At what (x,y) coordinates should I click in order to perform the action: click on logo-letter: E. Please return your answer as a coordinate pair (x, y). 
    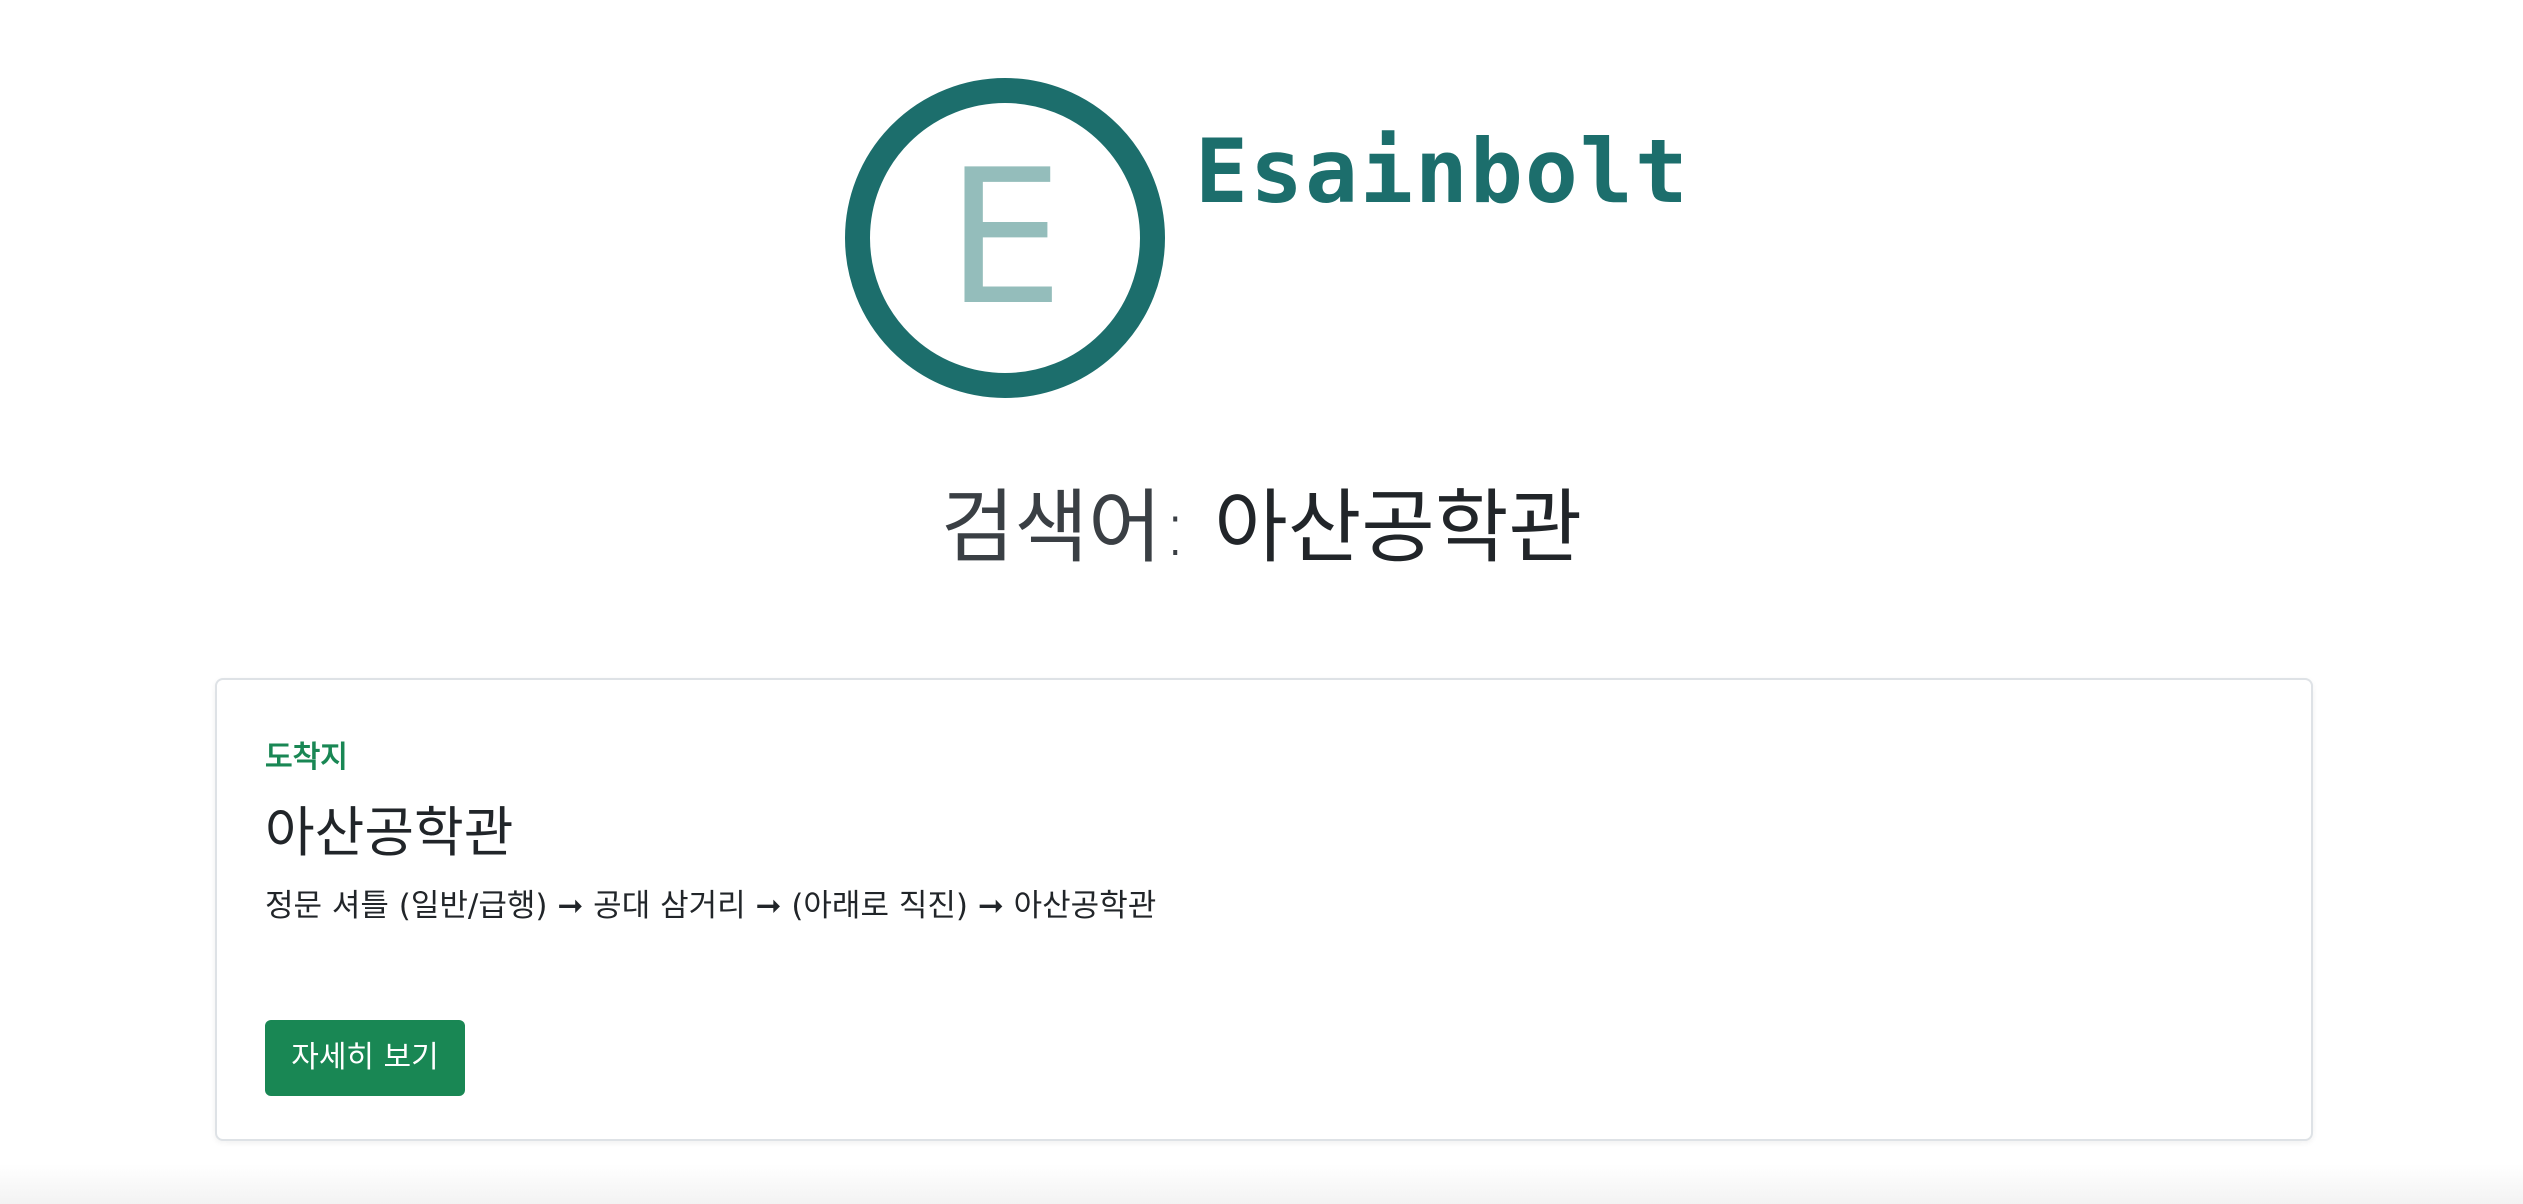
    Looking at the image, I should click on (1005, 237).